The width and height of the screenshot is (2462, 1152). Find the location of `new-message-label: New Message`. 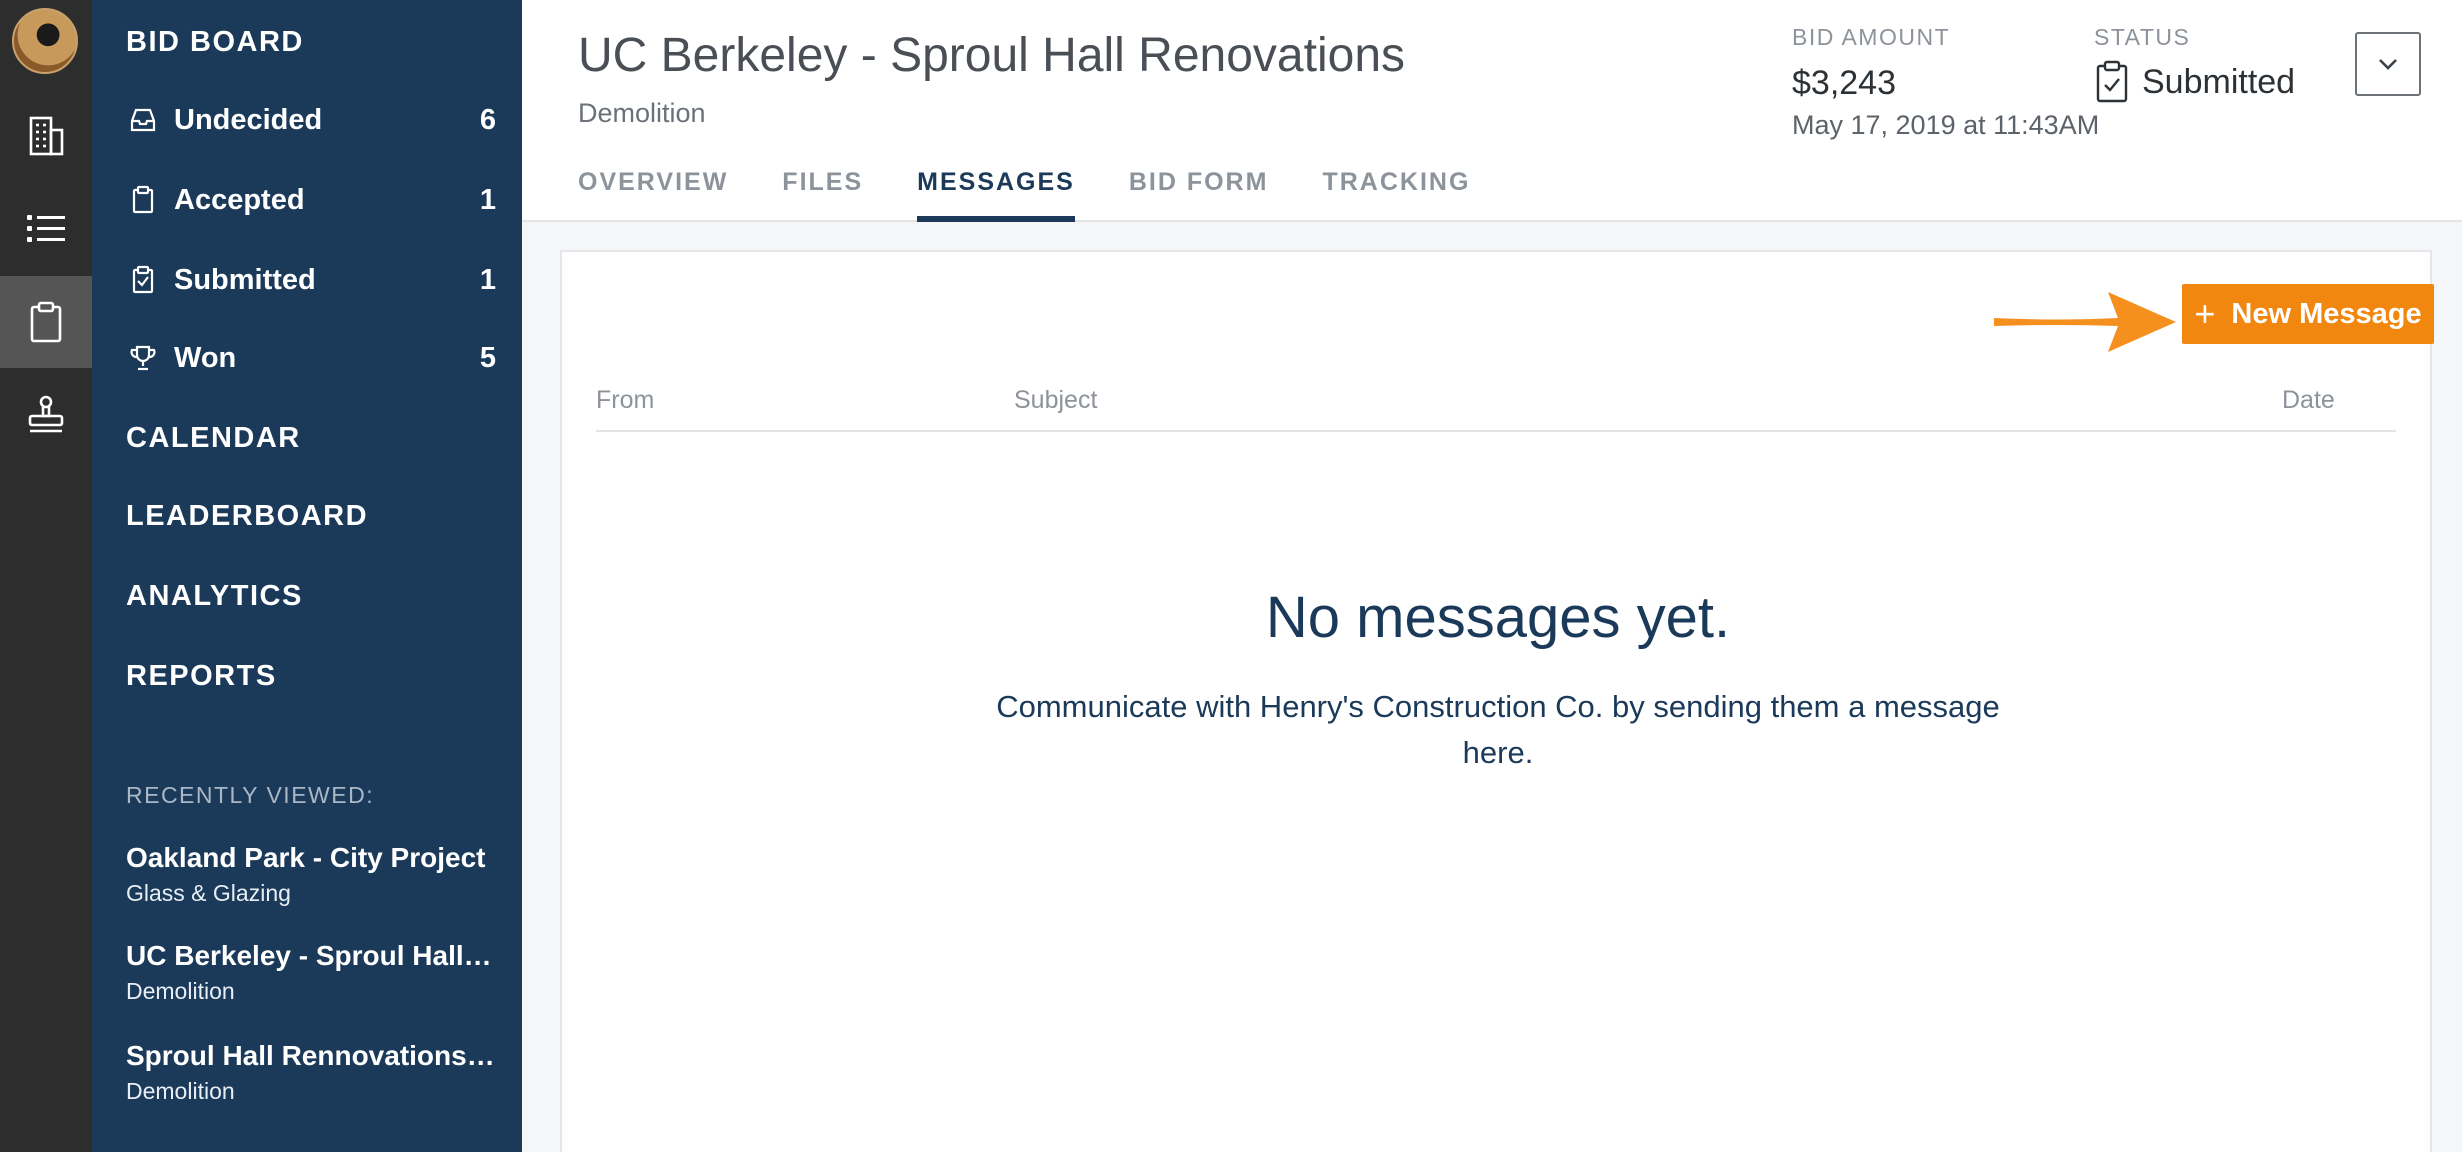

new-message-label: New Message is located at coordinates (2326, 313).